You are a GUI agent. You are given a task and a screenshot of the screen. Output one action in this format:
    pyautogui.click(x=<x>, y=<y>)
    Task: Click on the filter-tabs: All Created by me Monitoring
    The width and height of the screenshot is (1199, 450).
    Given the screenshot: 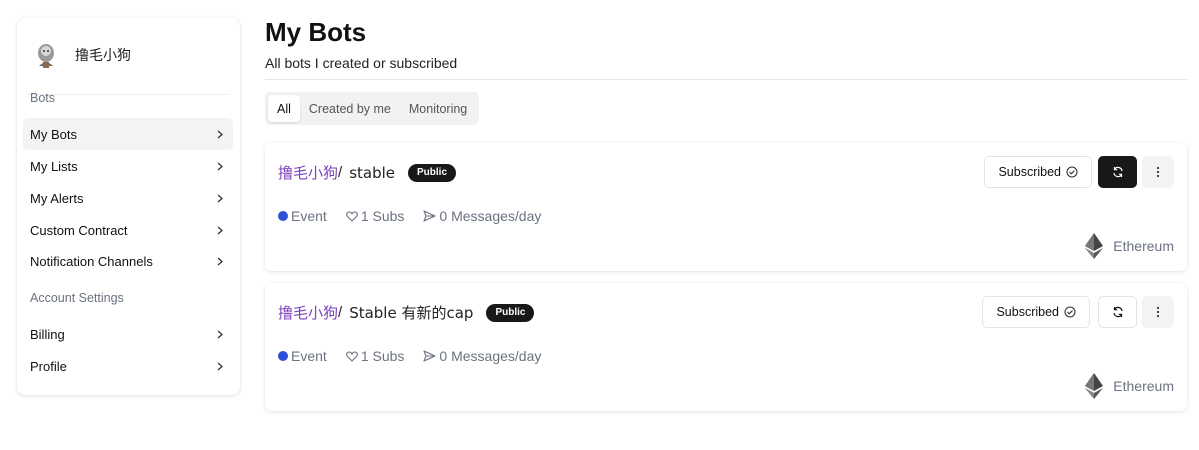 What is the action you would take?
    pyautogui.click(x=372, y=108)
    